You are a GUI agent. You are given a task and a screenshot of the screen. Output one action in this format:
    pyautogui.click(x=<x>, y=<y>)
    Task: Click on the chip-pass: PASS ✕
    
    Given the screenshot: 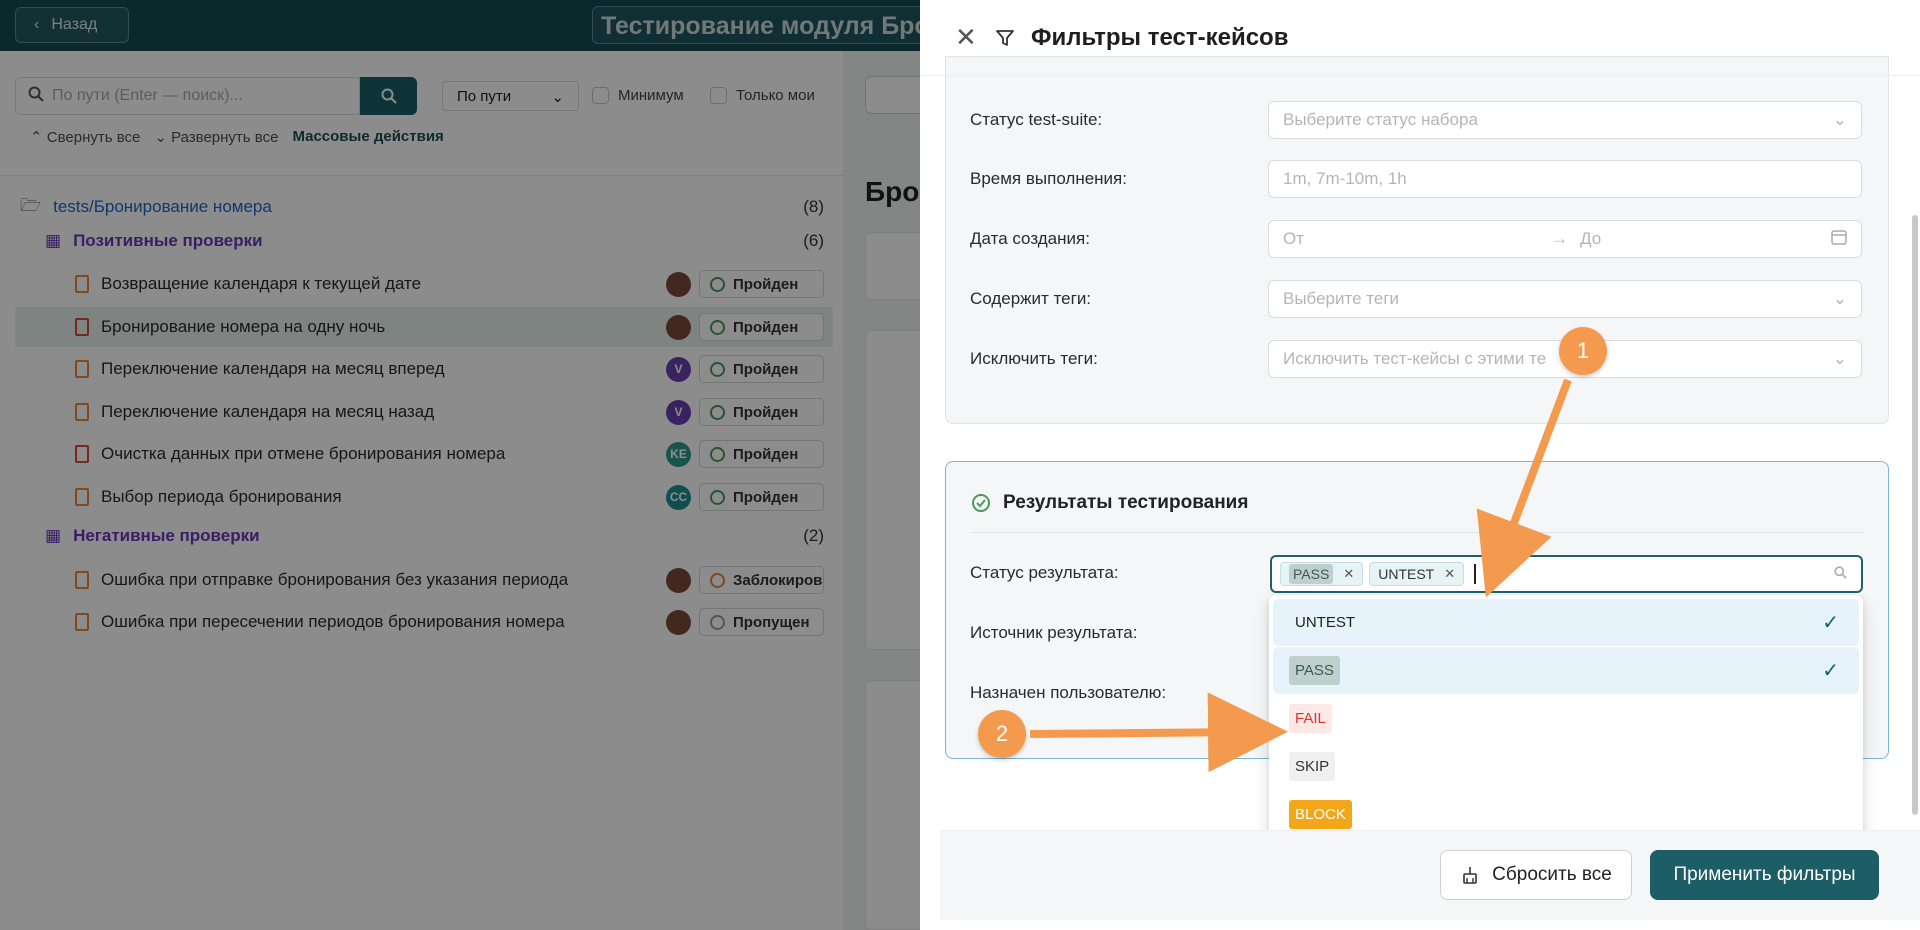 What is the action you would take?
    pyautogui.click(x=1322, y=574)
    